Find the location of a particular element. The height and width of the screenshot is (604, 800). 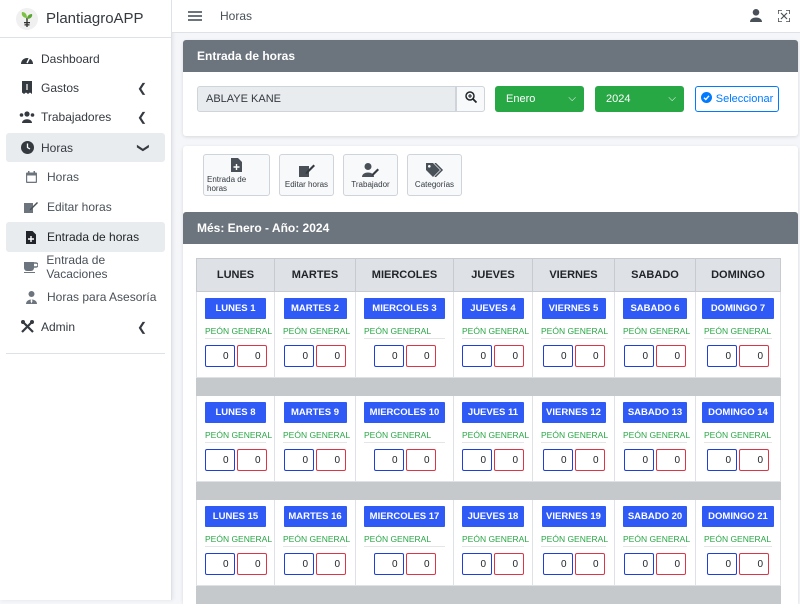

sidebar-item-gastos: Gastos ❮ is located at coordinates (85, 87).